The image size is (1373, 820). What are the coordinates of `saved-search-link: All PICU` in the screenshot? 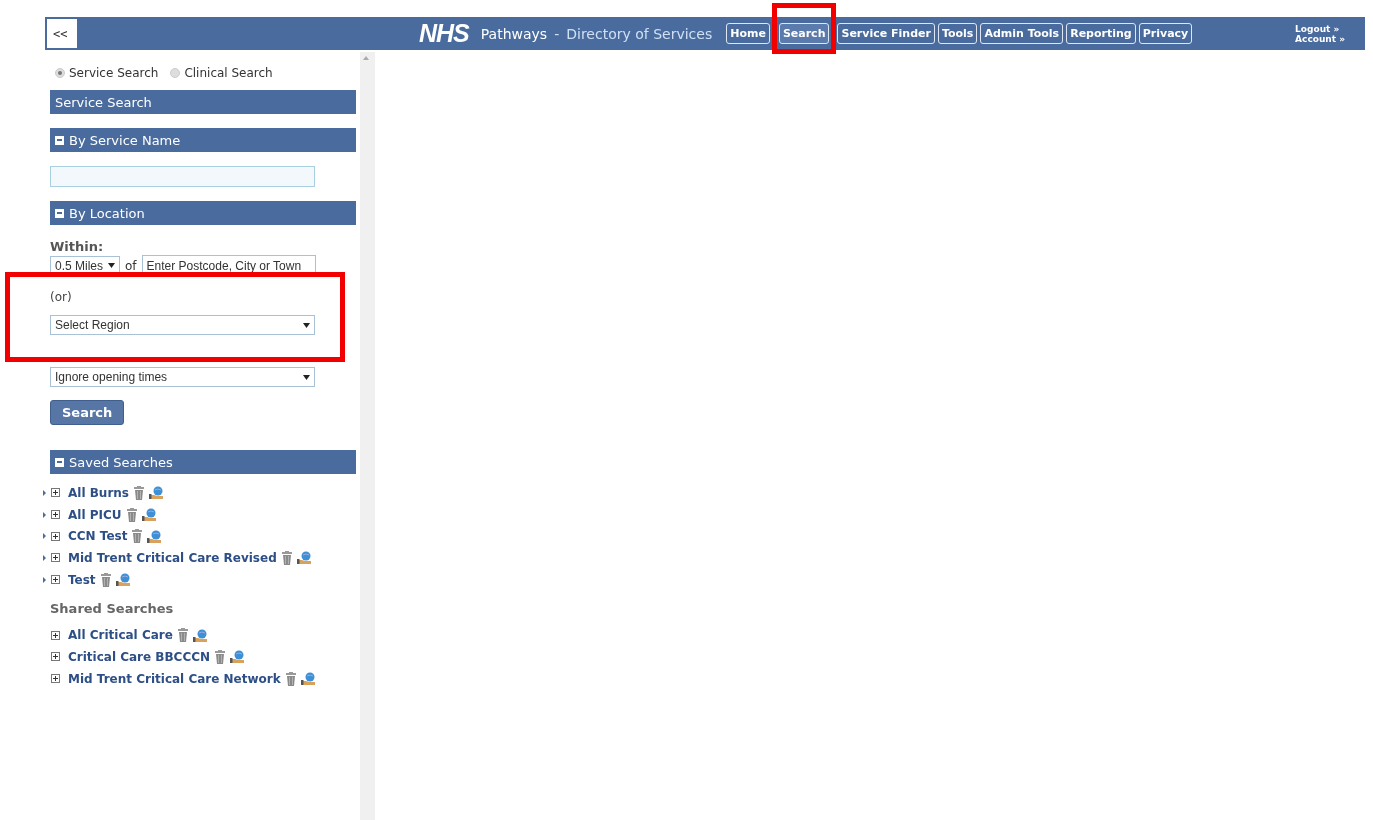 It's located at (95, 514).